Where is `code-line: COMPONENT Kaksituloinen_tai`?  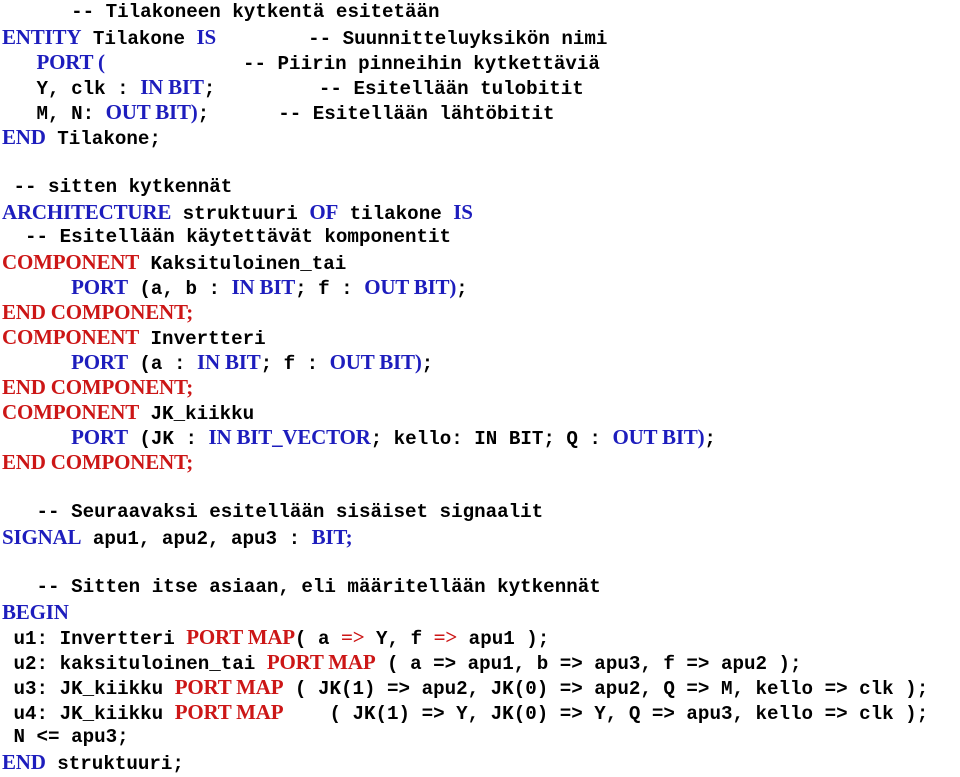 code-line: COMPONENT Kaksituloinen_tai is located at coordinates (480, 262).